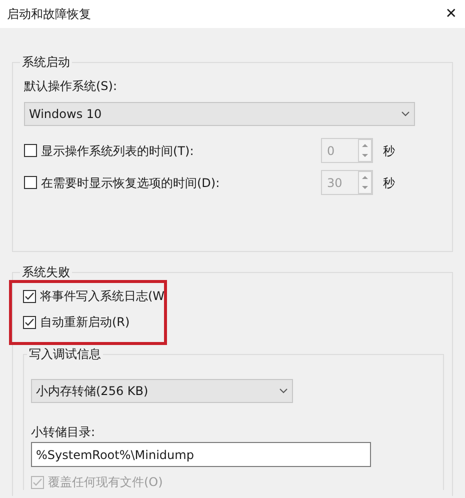 This screenshot has width=465, height=498. I want to click on checkbox-label: 在需要时显示恢复选项的时间(D):, so click(131, 183).